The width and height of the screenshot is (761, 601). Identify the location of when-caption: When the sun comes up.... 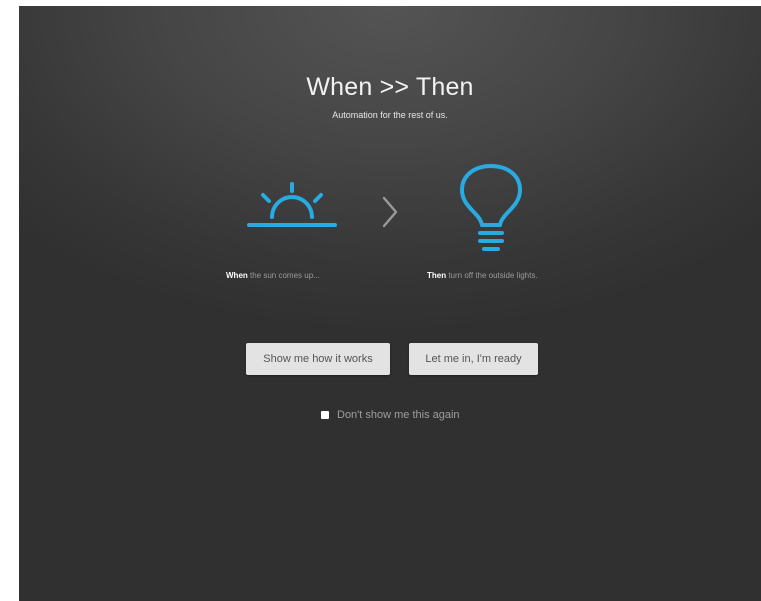
(273, 275).